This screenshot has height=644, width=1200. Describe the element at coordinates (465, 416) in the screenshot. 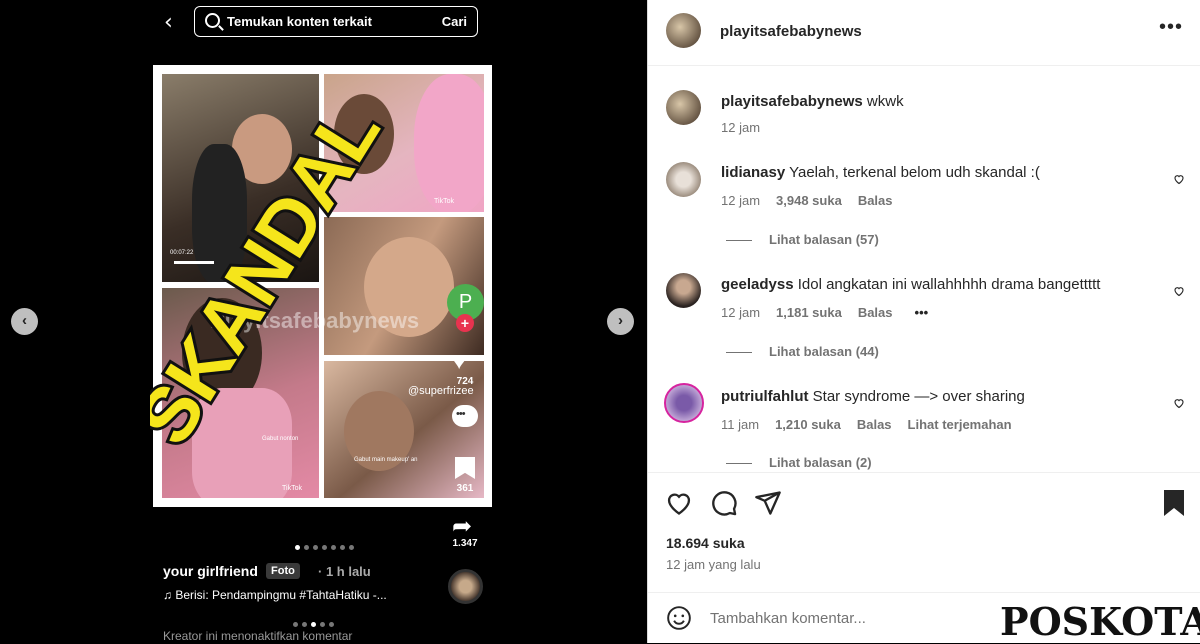

I see `comment-icon` at that location.